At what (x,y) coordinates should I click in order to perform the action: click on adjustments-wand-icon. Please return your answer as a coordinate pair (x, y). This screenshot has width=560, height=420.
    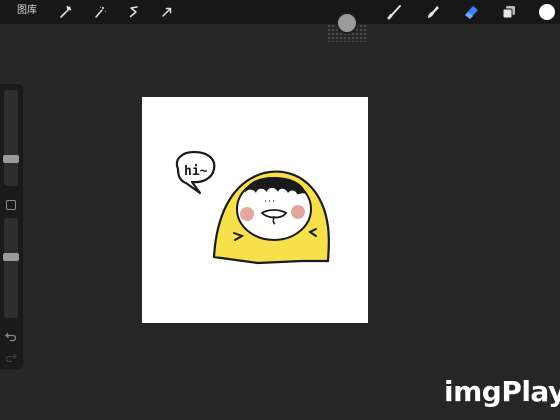
    Looking at the image, I should click on (100, 12).